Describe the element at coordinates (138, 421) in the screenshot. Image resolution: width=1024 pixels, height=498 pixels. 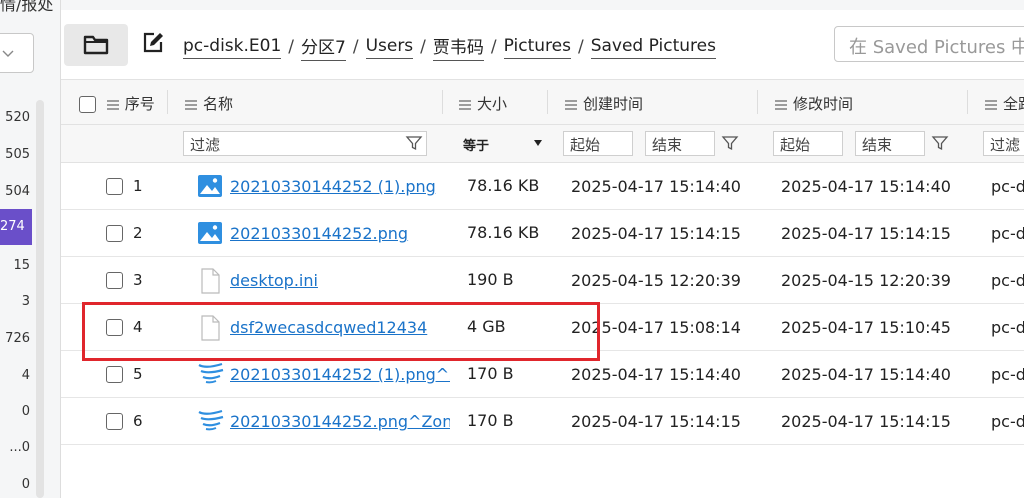
I see `row-index: 6` at that location.